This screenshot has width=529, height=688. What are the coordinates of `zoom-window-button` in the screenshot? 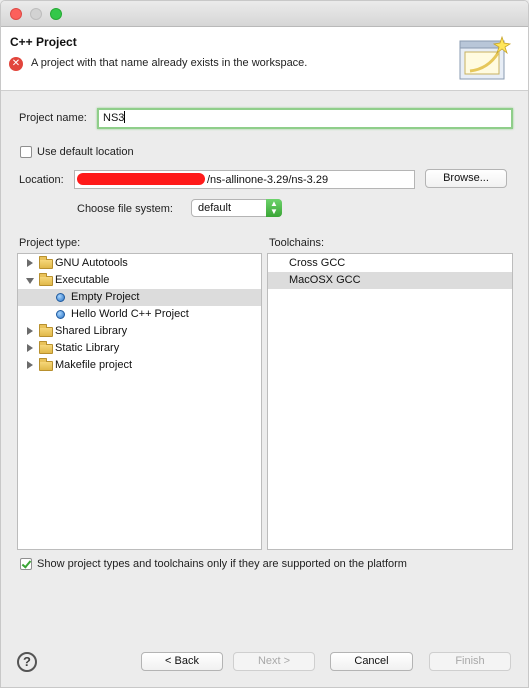 It's located at (56, 14).